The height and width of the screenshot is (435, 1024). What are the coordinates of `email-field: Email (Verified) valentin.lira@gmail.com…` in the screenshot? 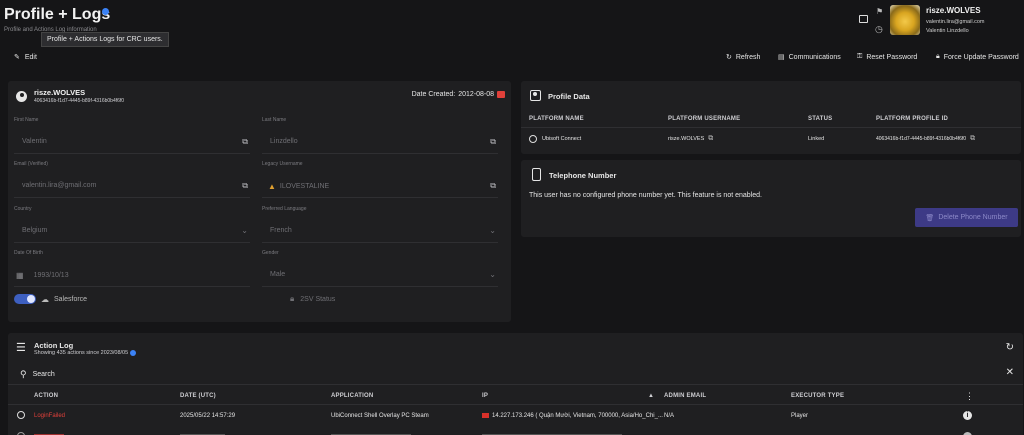 It's located at (132, 181).